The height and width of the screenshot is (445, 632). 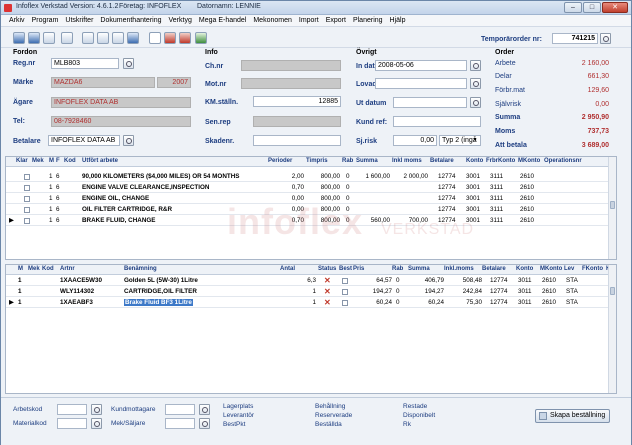 What do you see at coordinates (460, 140) in the screenshot?
I see `typ-select: Typ 2 (ingå ▾` at bounding box center [460, 140].